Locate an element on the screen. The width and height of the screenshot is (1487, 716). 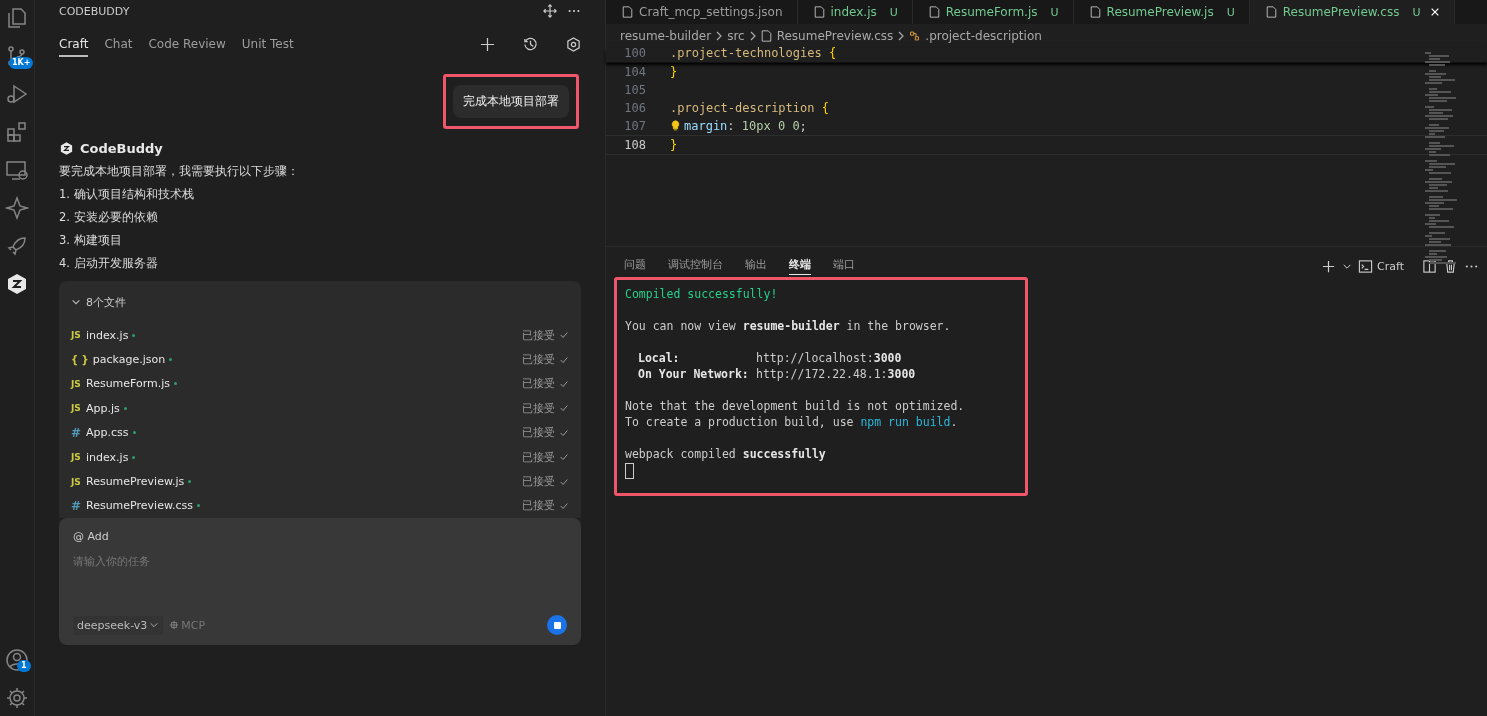
remote-monitor-icon is located at coordinates (17, 170).